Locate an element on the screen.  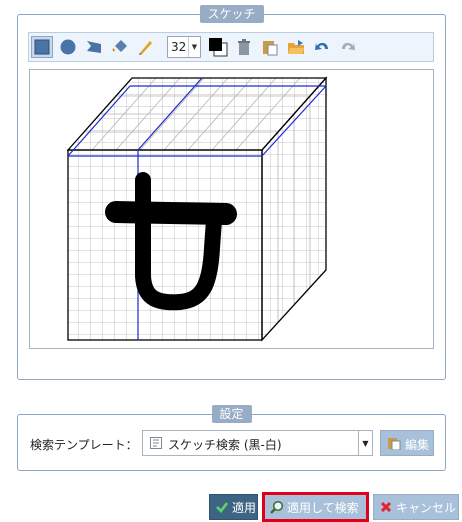
apply-button: 適用 is located at coordinates (233, 507).